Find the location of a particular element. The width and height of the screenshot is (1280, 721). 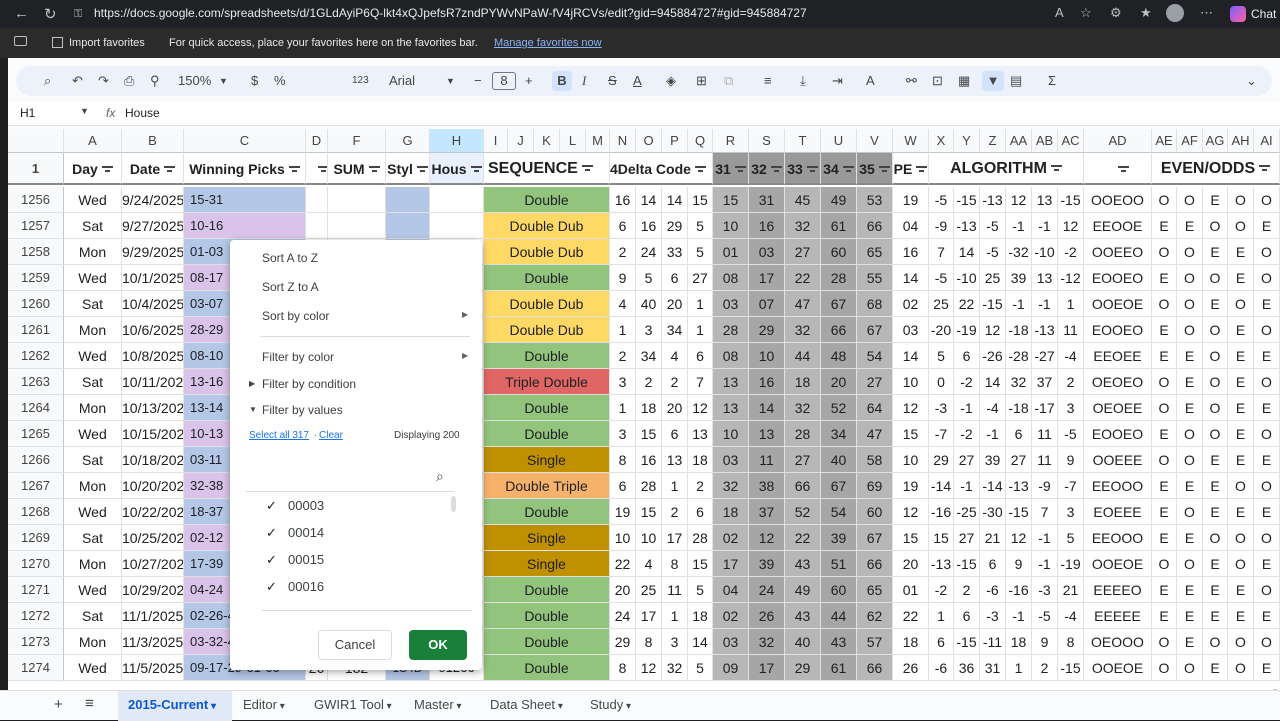

column-header-h: H is located at coordinates (457, 141).